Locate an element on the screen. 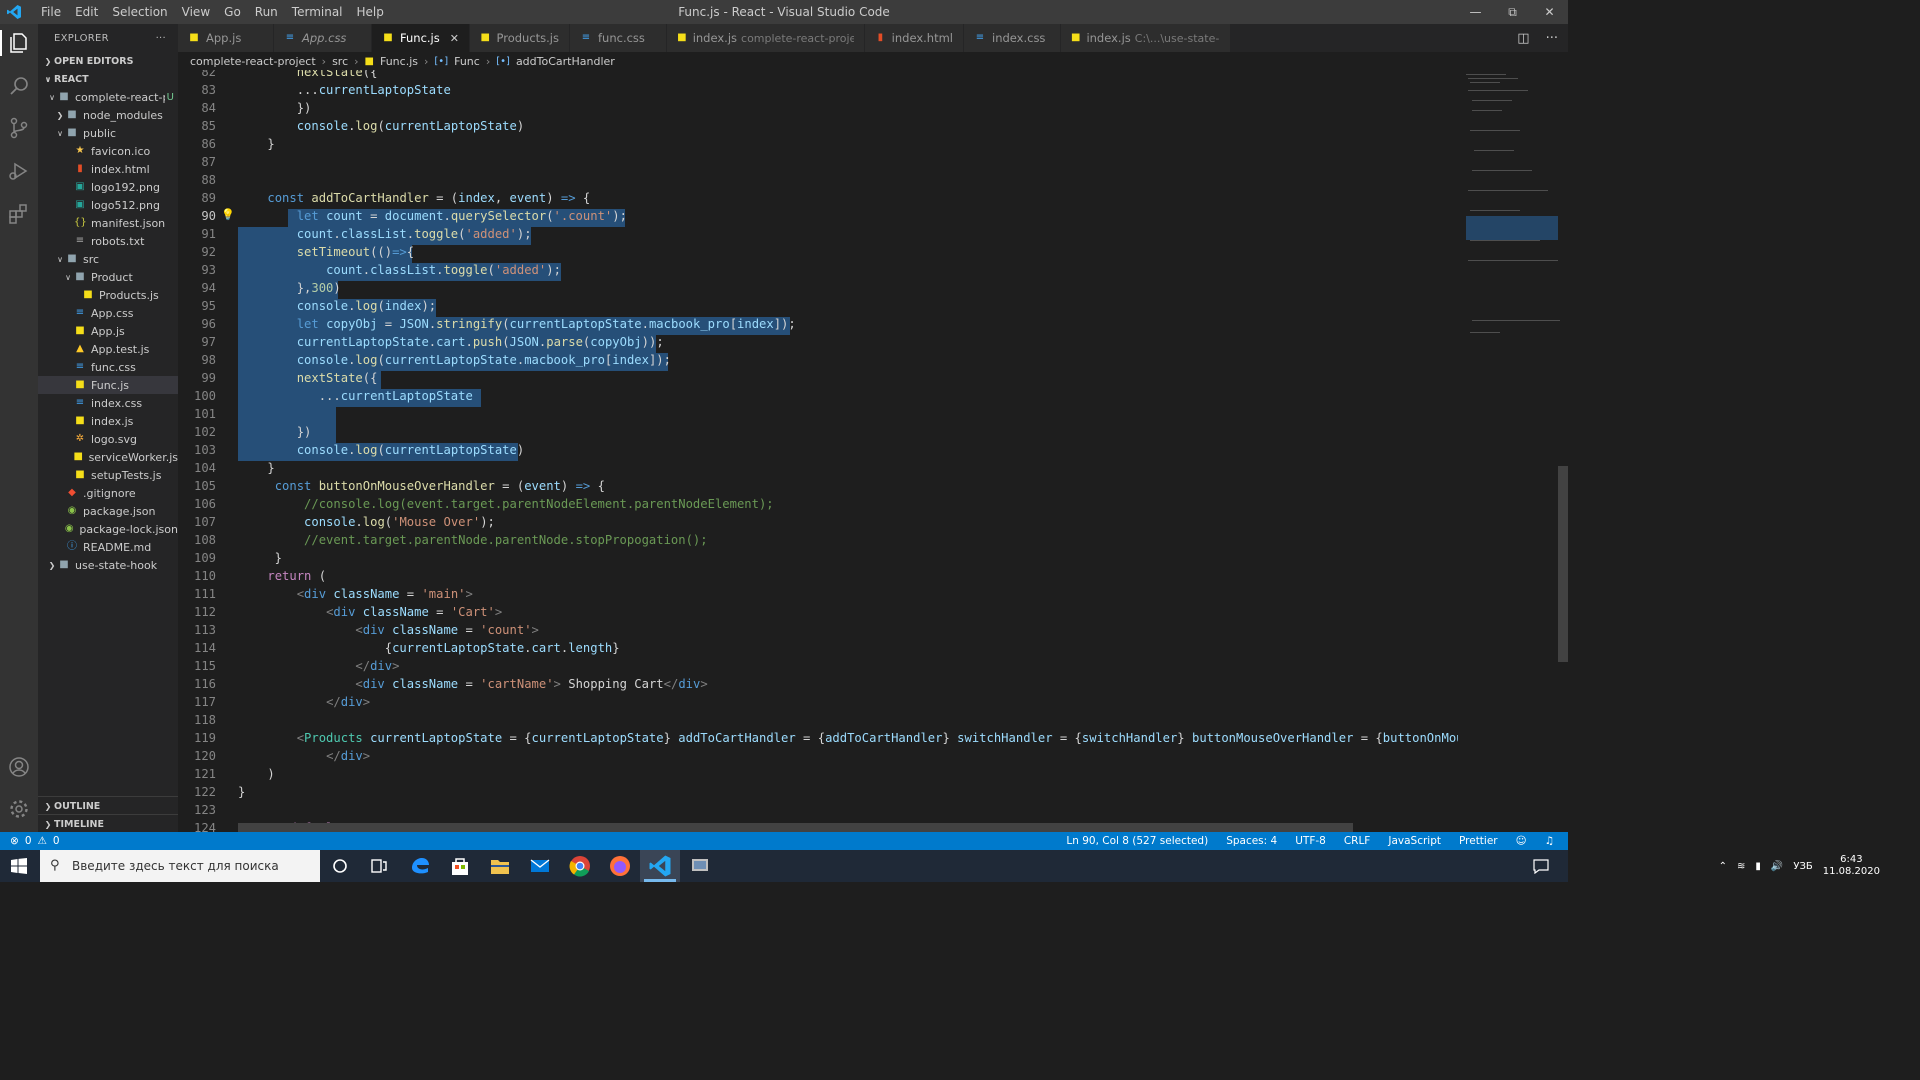  tree-item: ■ serviceWorker.js is located at coordinates (108, 457).